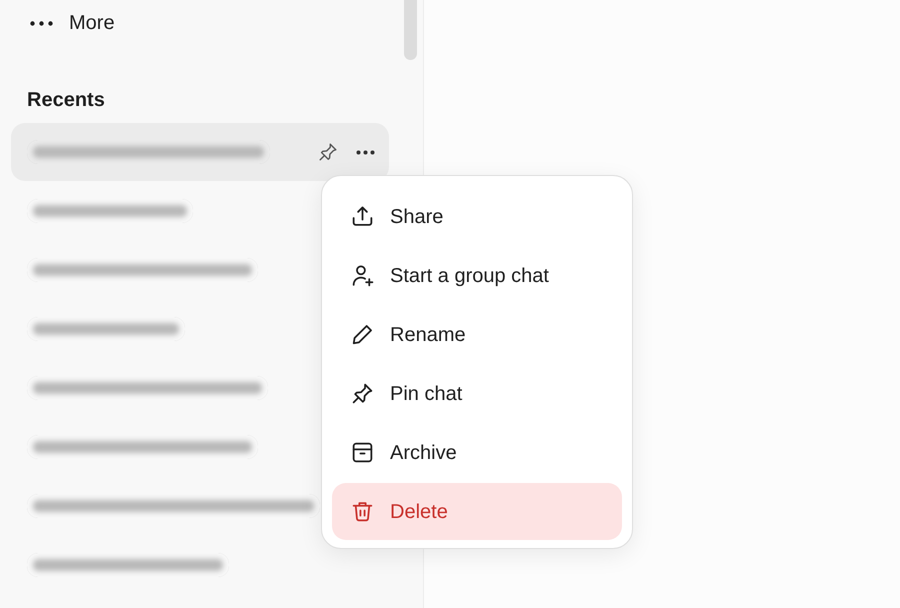 This screenshot has width=900, height=608. Describe the element at coordinates (362, 275) in the screenshot. I see `person-add-icon` at that location.